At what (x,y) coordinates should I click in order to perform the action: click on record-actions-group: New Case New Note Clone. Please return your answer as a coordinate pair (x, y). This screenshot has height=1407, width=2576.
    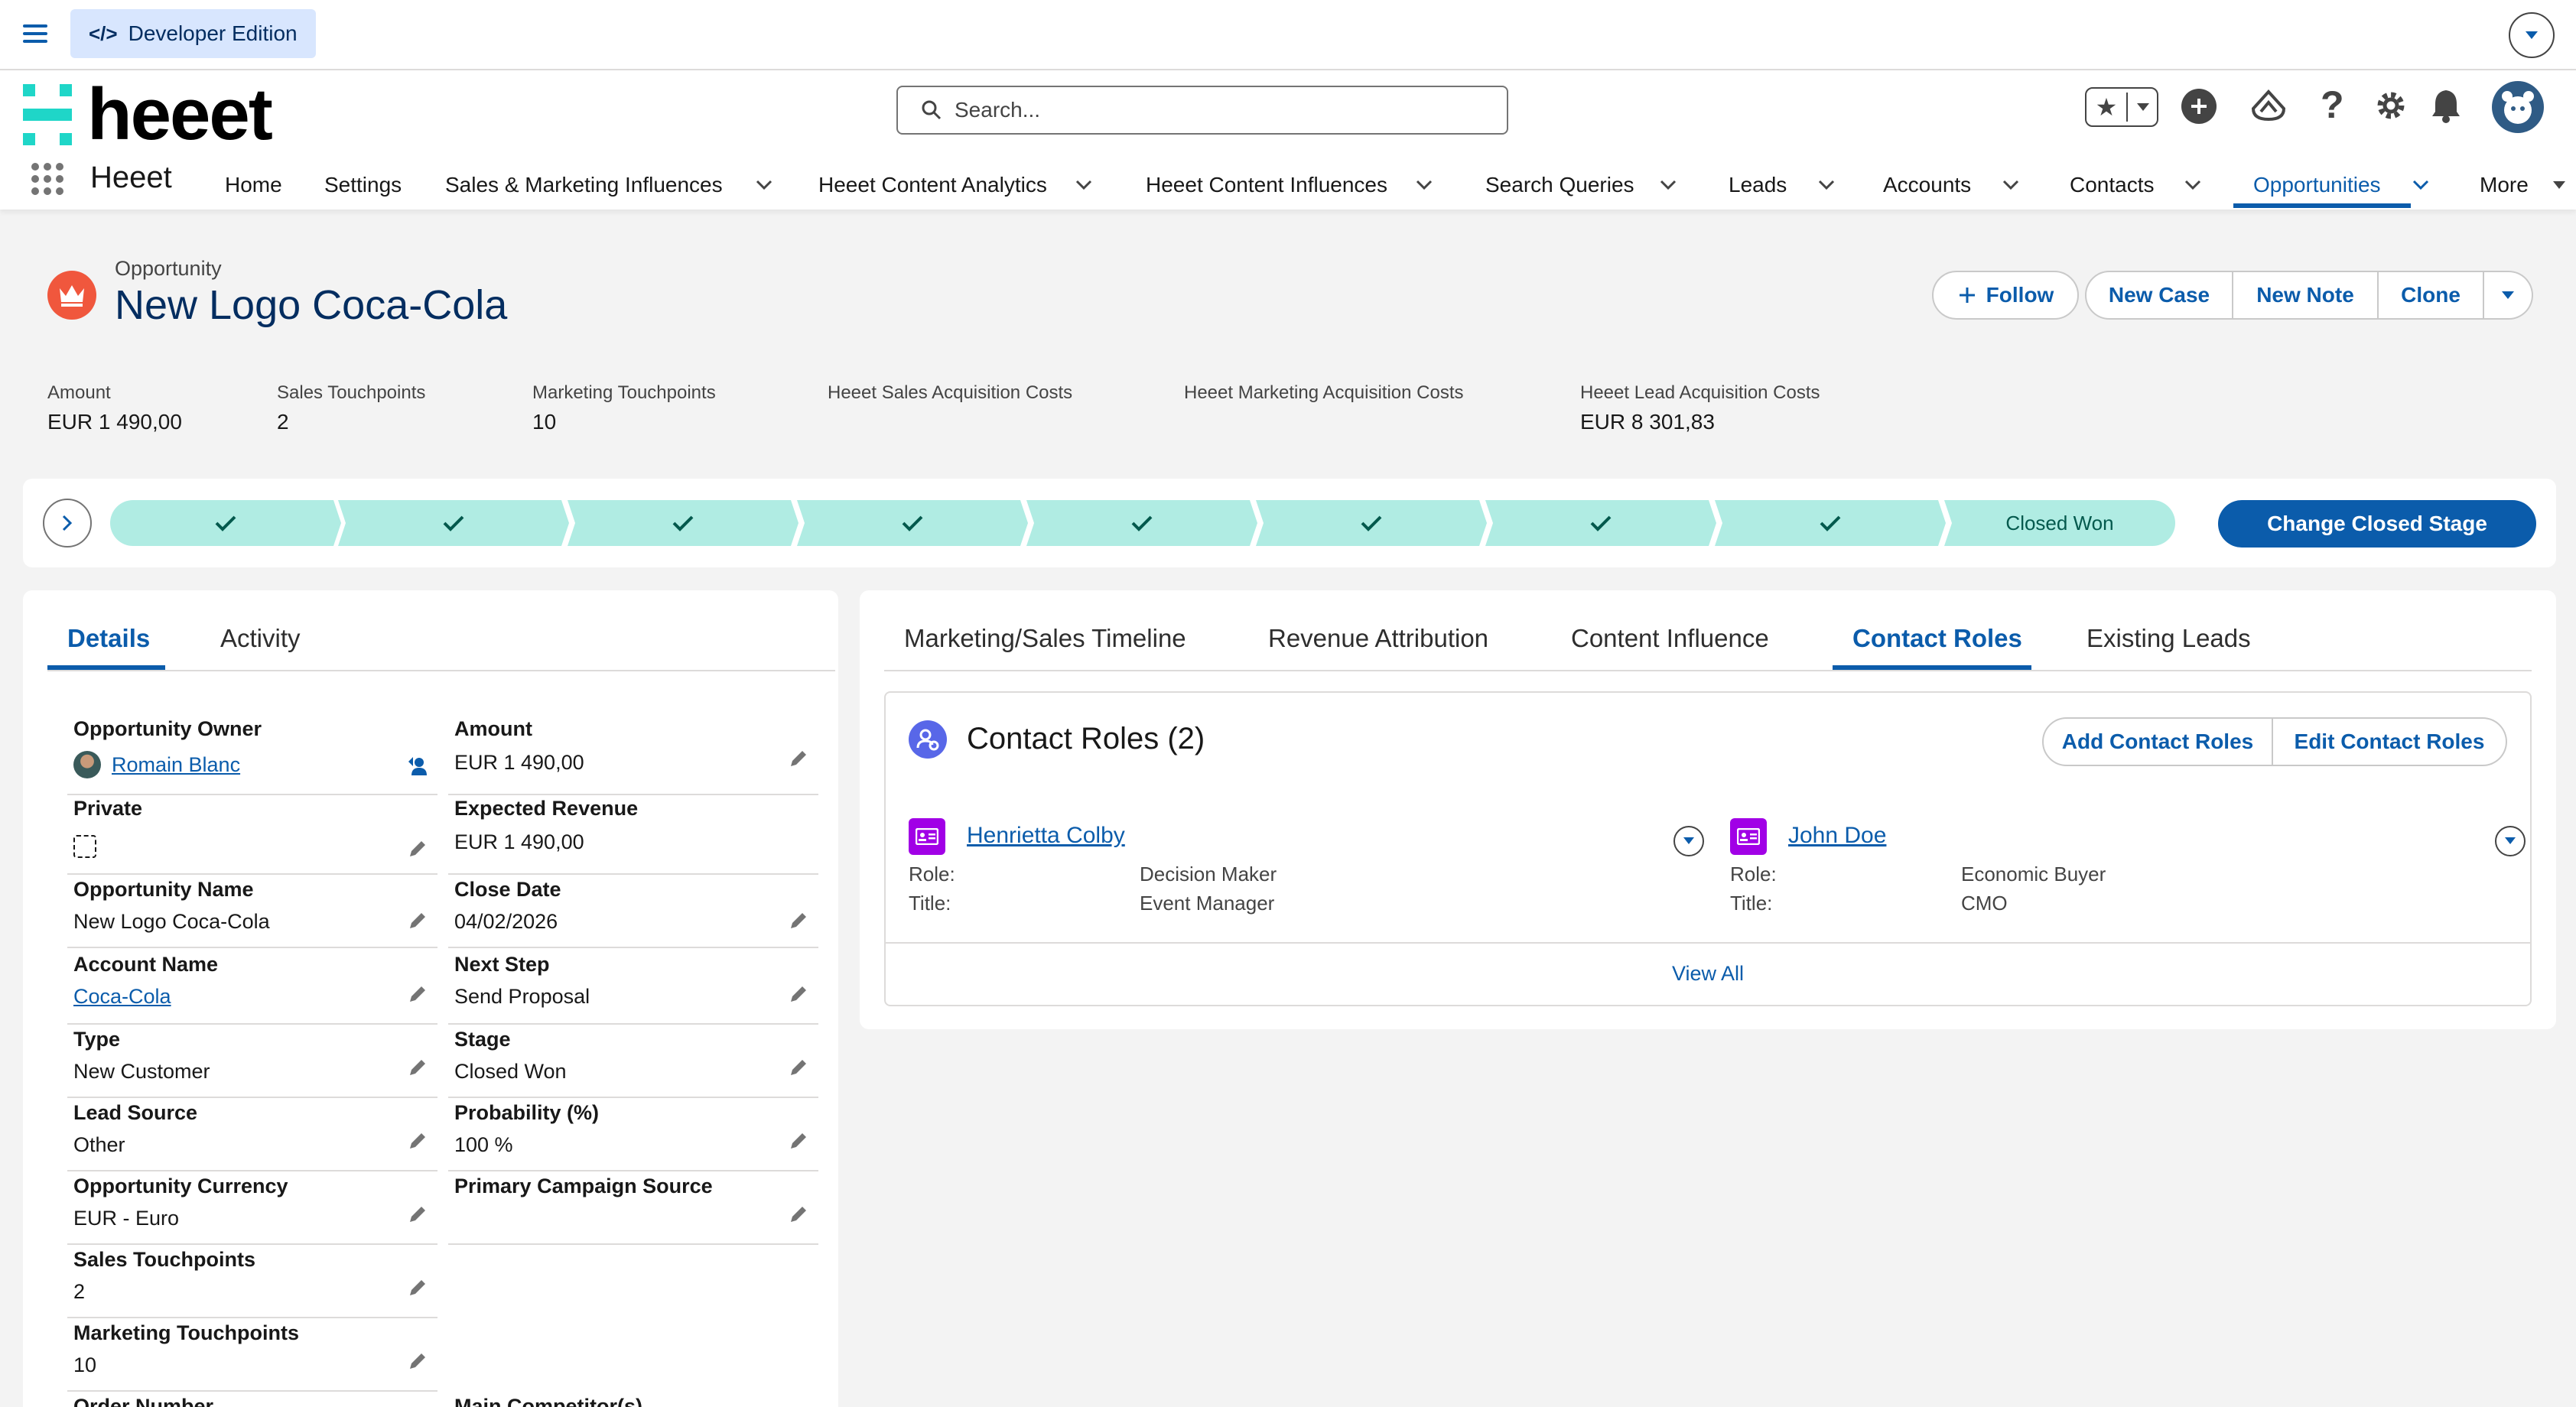
    Looking at the image, I should click on (2309, 295).